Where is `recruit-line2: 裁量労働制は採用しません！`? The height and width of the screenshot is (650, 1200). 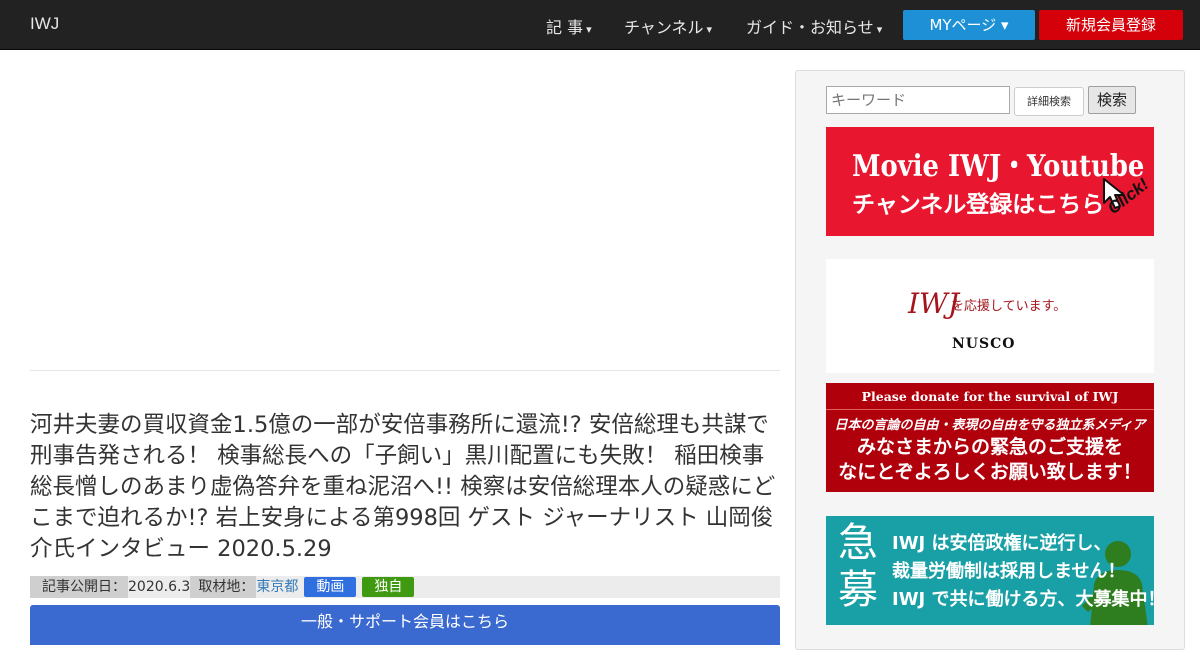 recruit-line2: 裁量労働制は採用しません！ is located at coordinates (1009, 571).